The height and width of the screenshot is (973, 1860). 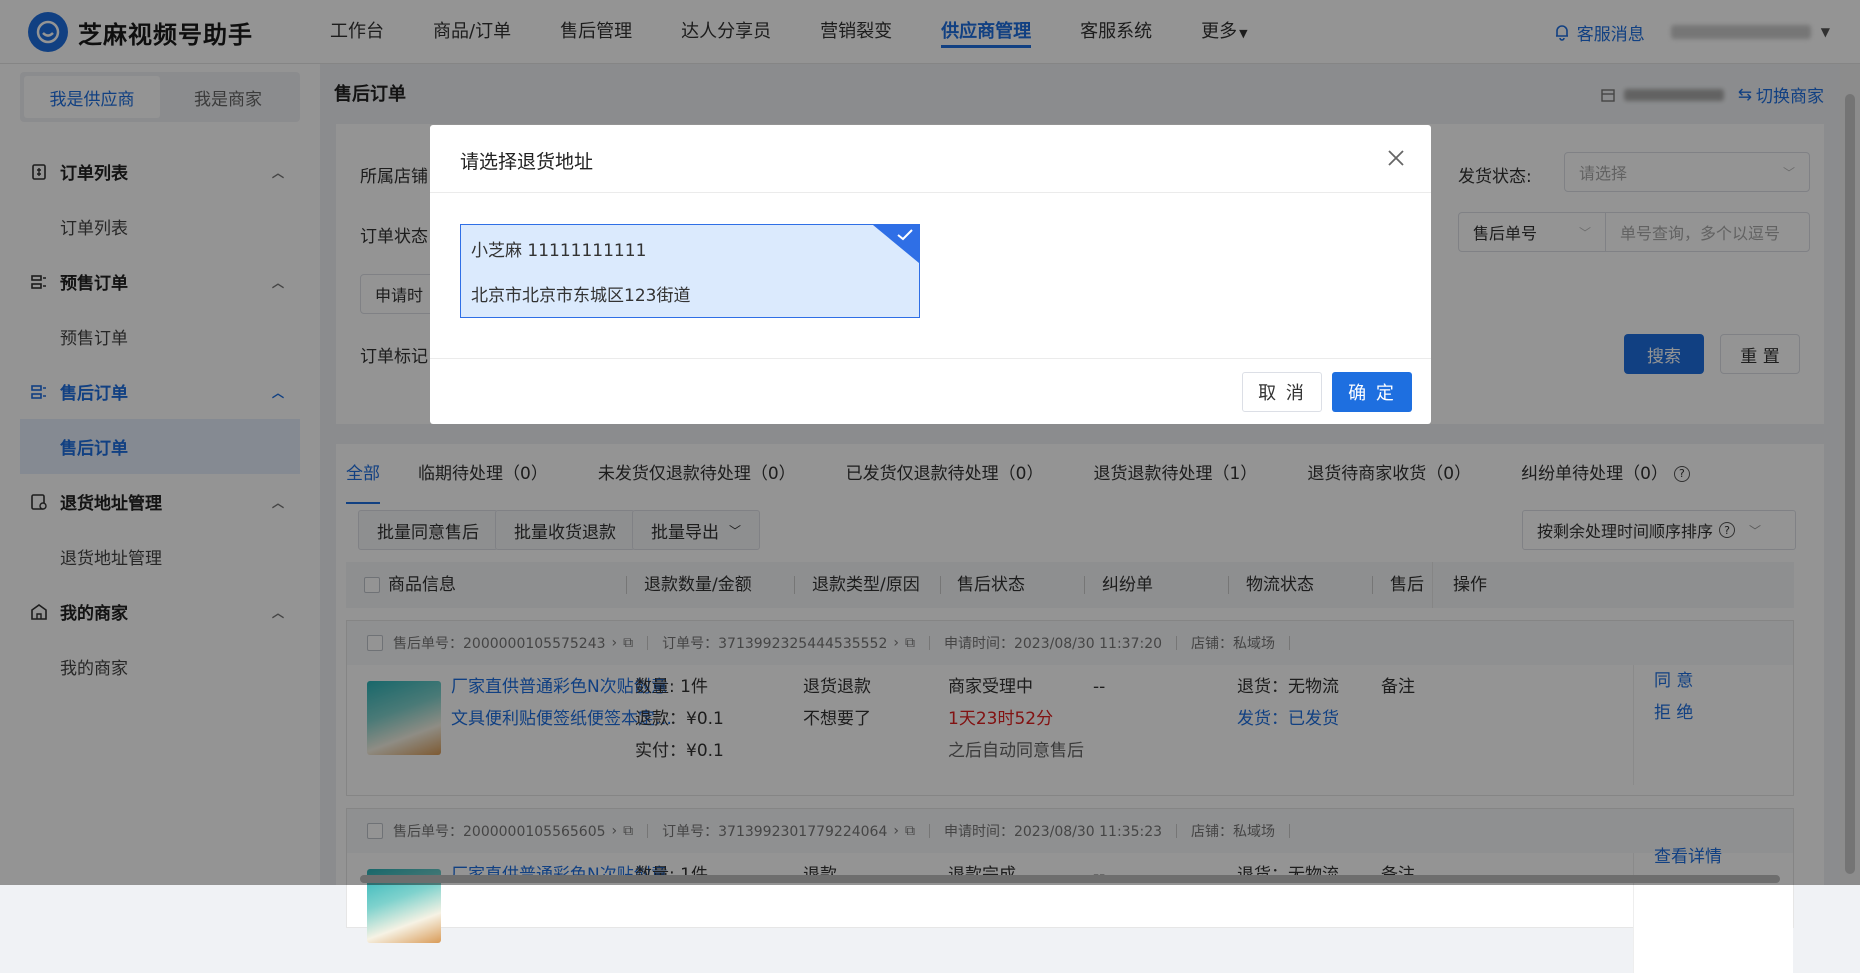 I want to click on address-detail: 北京市北京市东城区123街道, so click(x=581, y=296).